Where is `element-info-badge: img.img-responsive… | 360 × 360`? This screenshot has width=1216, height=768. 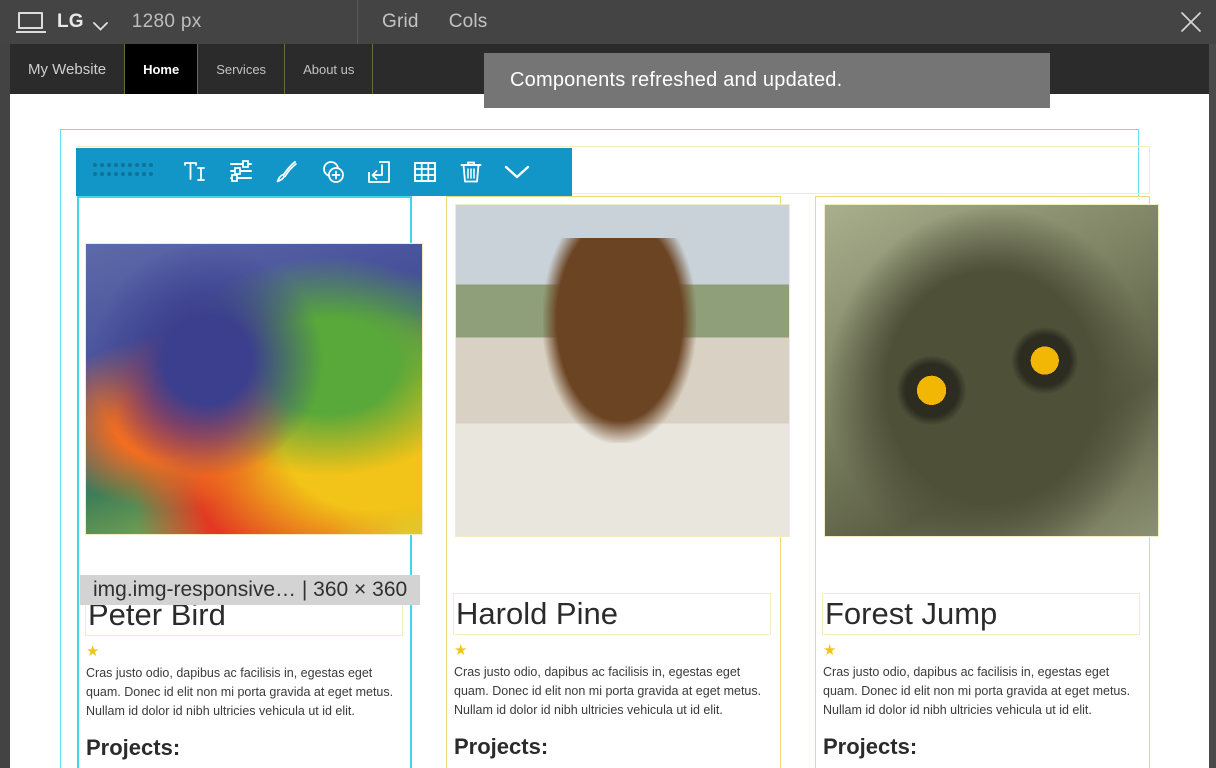
element-info-badge: img.img-responsive… | 360 × 360 is located at coordinates (250, 590).